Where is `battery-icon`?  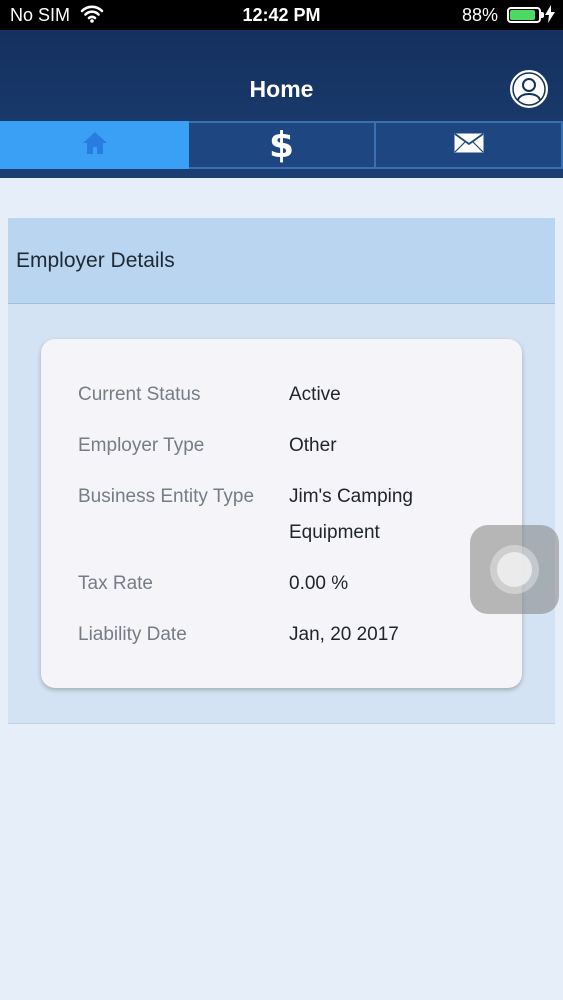 battery-icon is located at coordinates (525, 15).